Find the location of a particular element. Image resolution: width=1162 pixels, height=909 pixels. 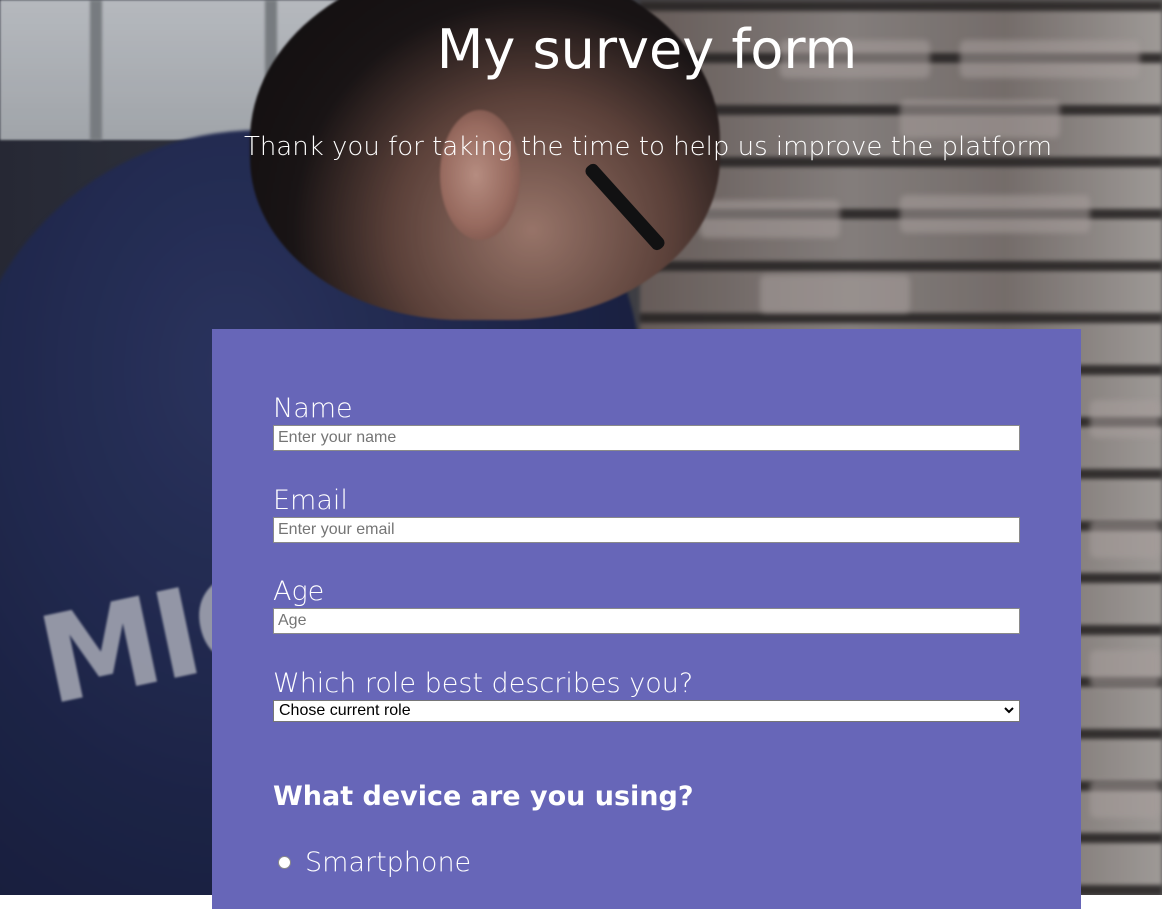

device-question-heading: What device are you using? is located at coordinates (483, 796).